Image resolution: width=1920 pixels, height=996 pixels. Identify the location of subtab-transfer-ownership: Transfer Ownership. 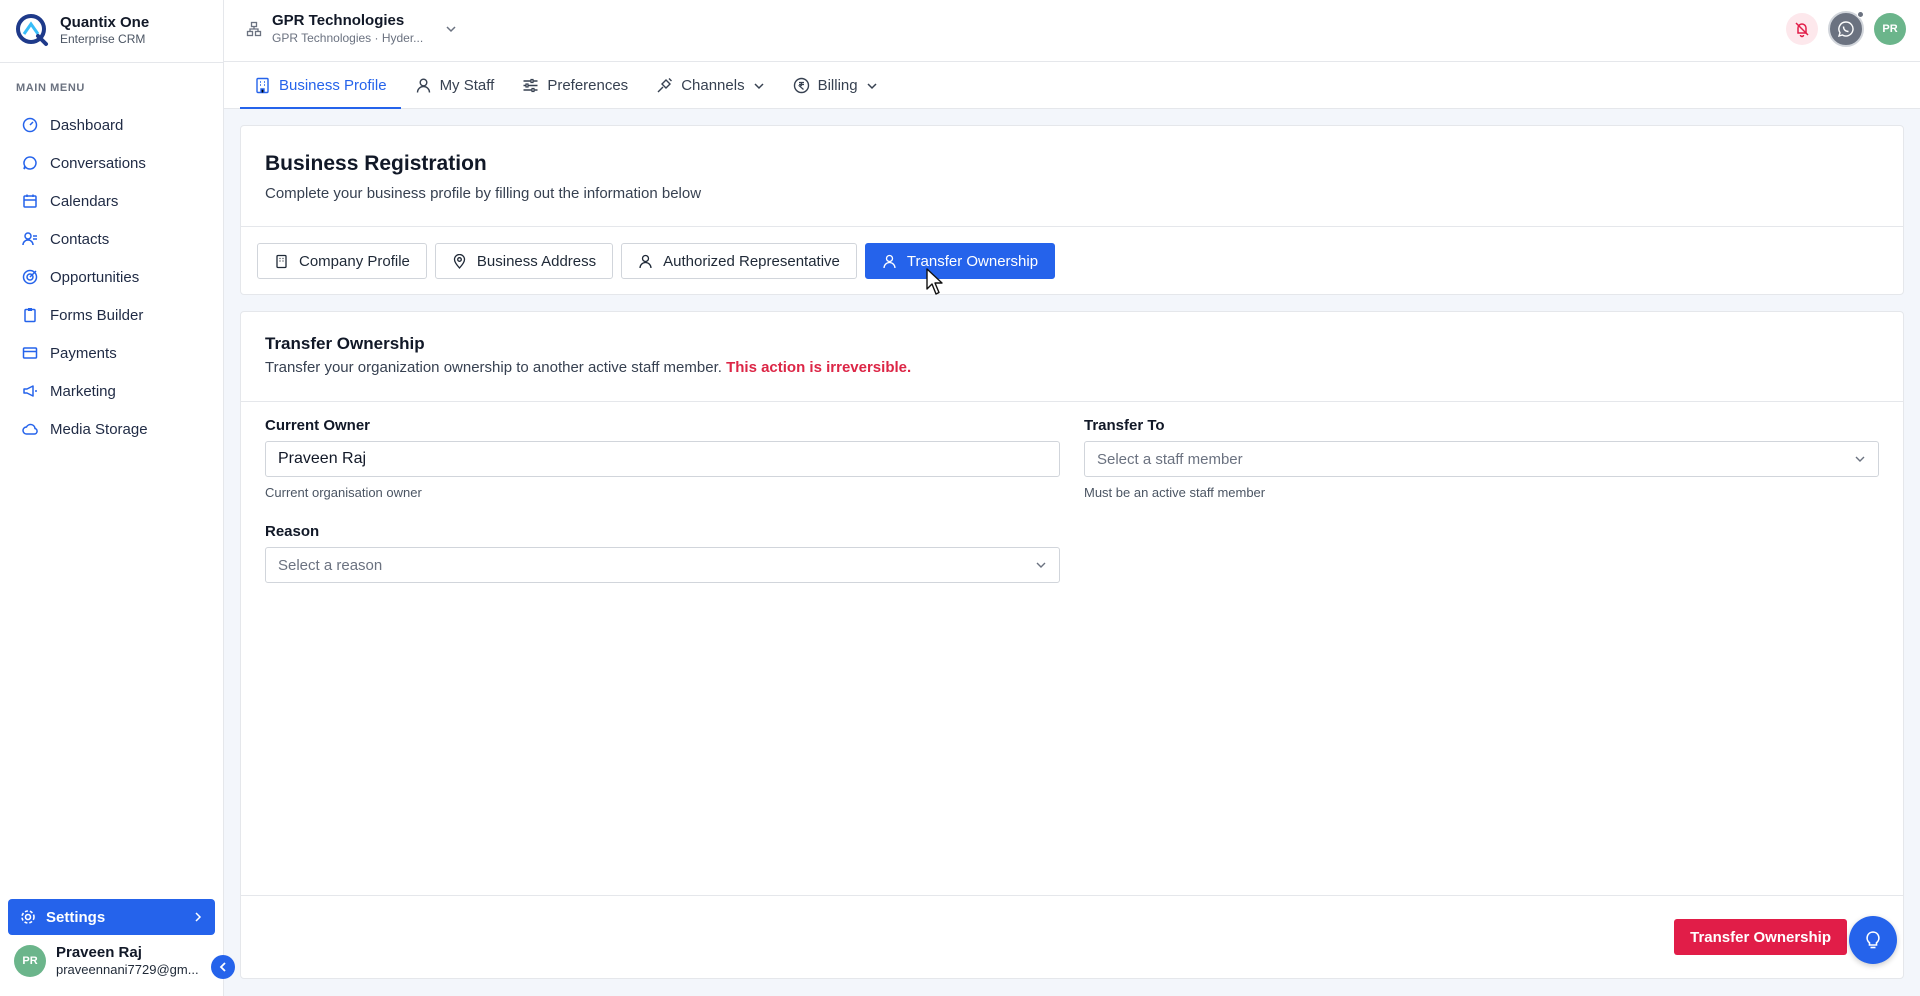
(960, 261).